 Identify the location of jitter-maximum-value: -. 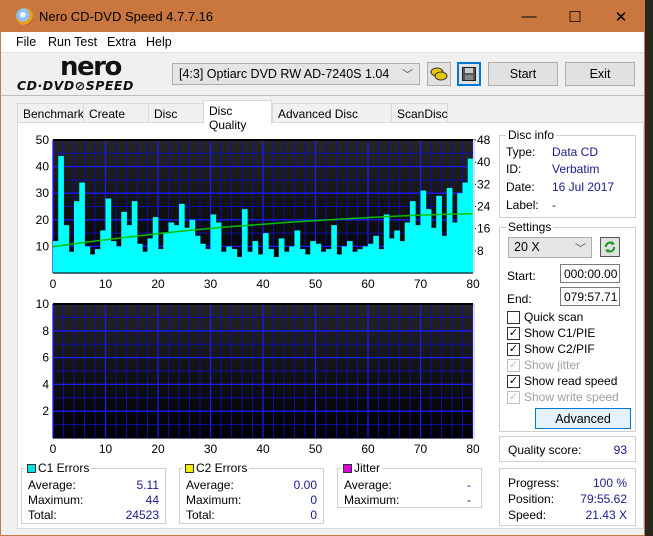
(469, 500).